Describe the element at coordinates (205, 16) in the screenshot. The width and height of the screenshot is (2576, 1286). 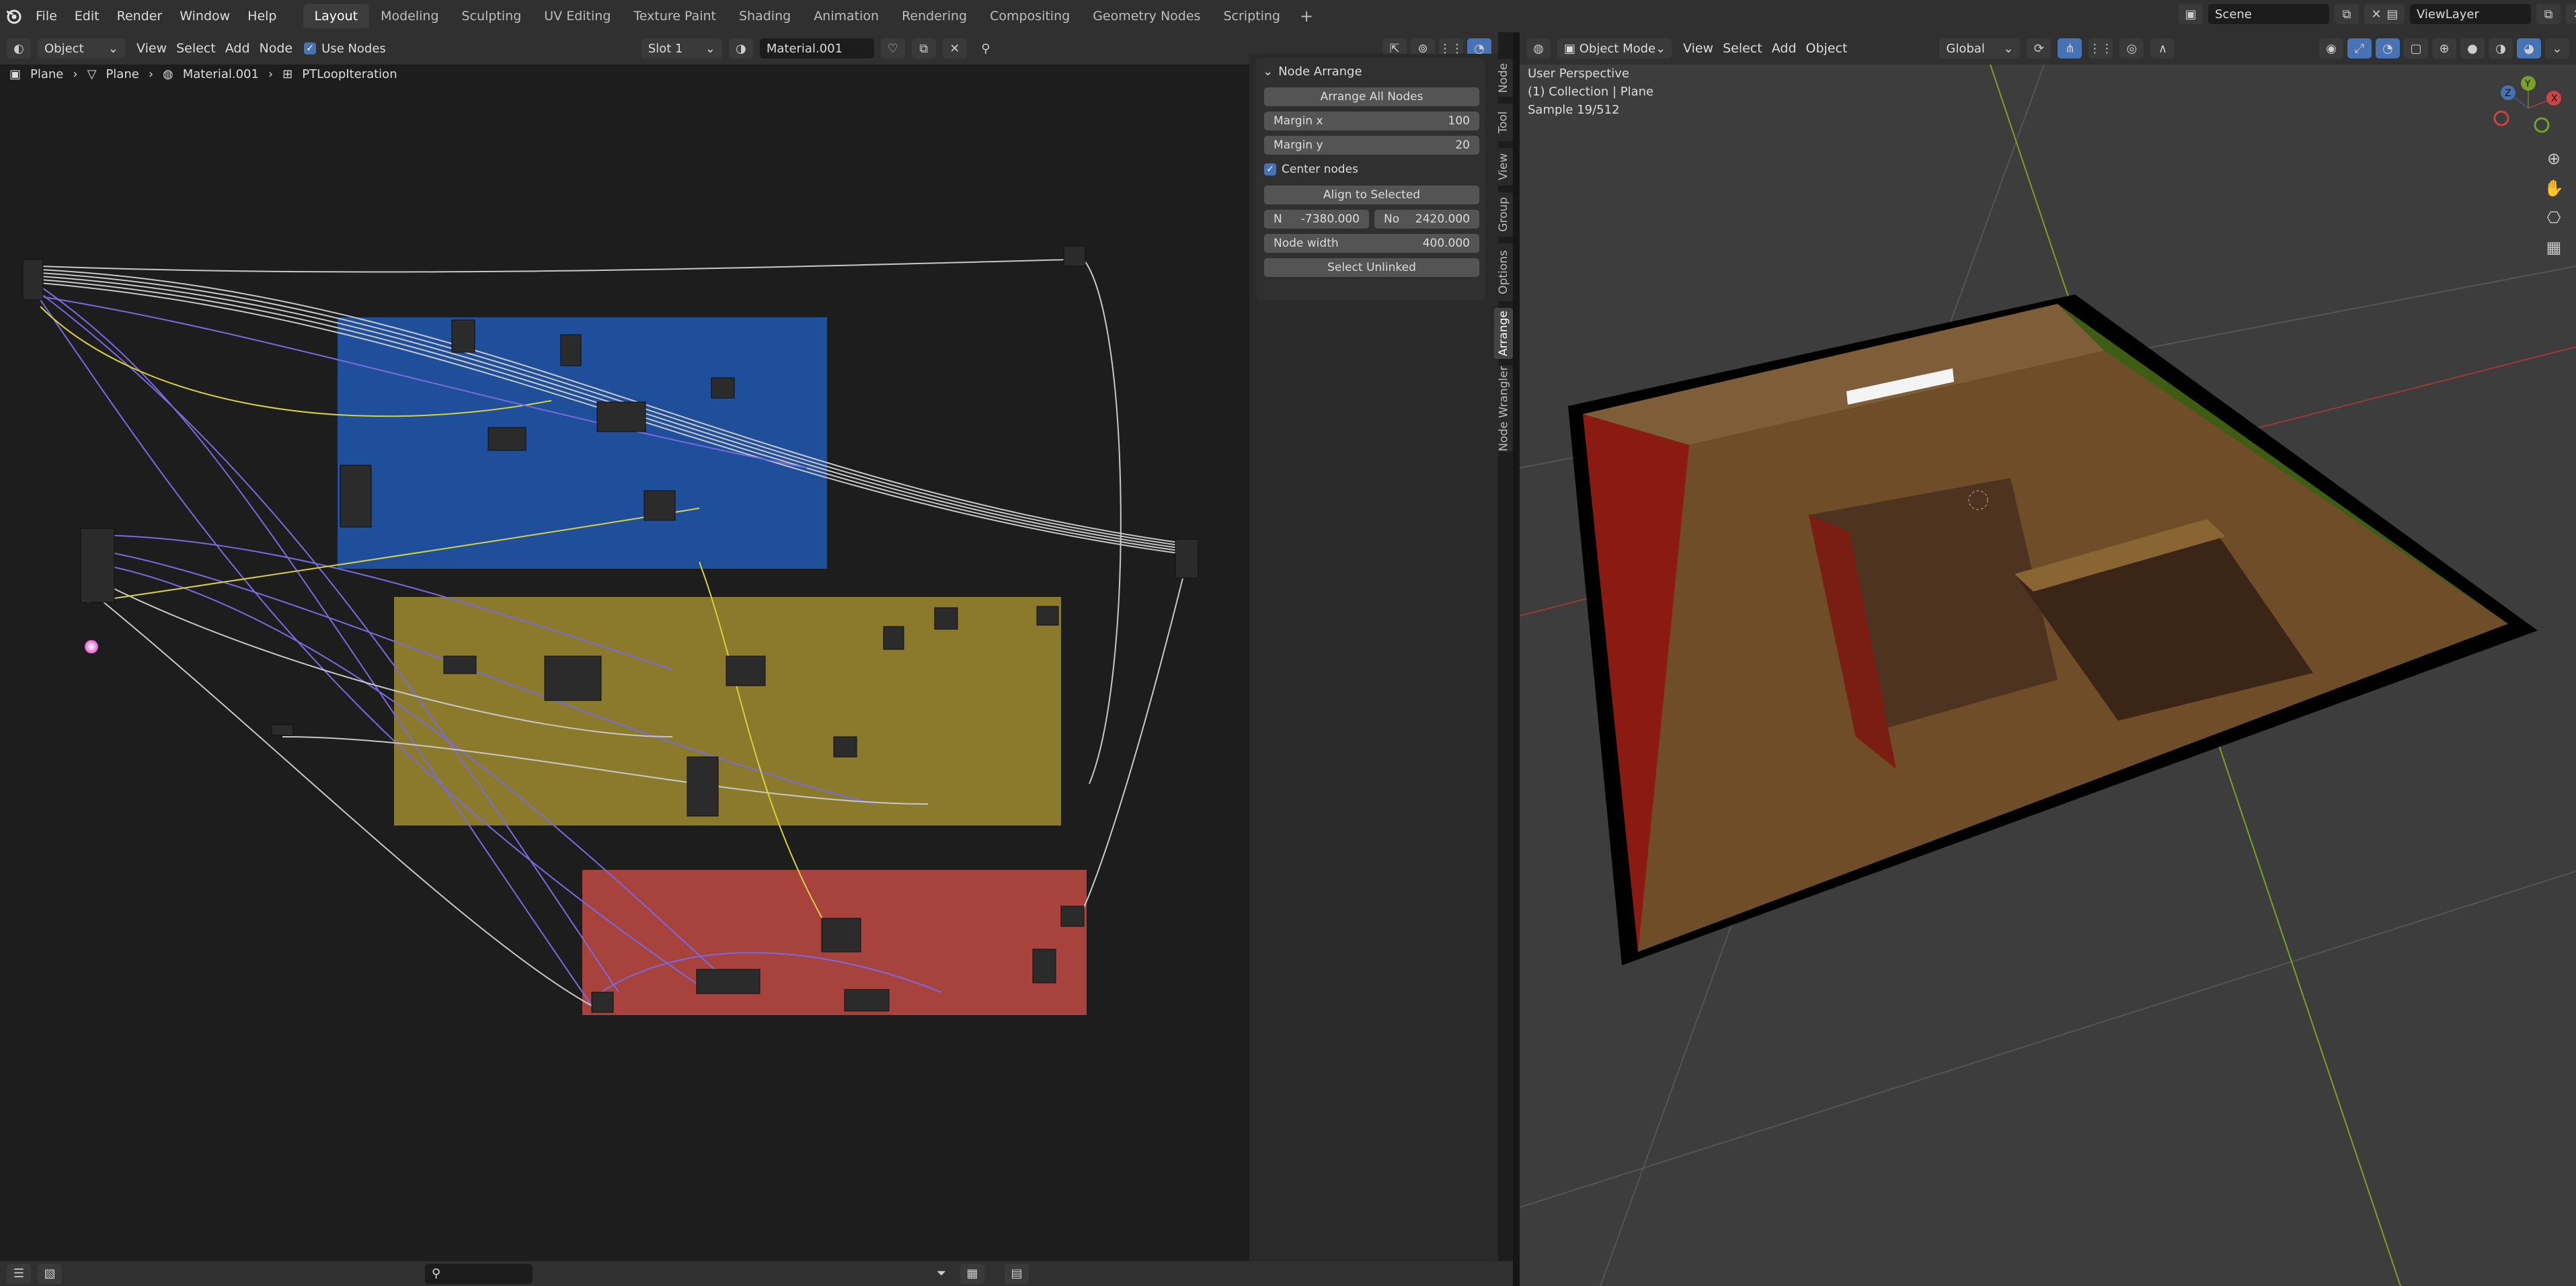
I see `menu-window: Window` at that location.